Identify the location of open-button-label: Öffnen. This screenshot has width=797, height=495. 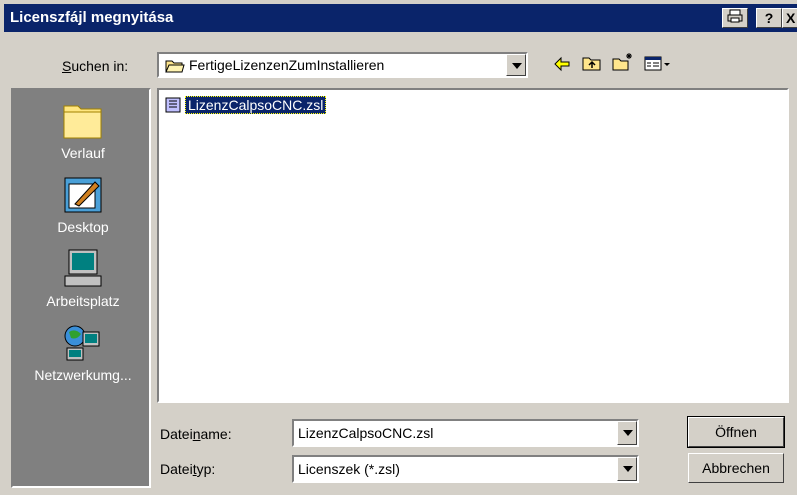
(736, 432).